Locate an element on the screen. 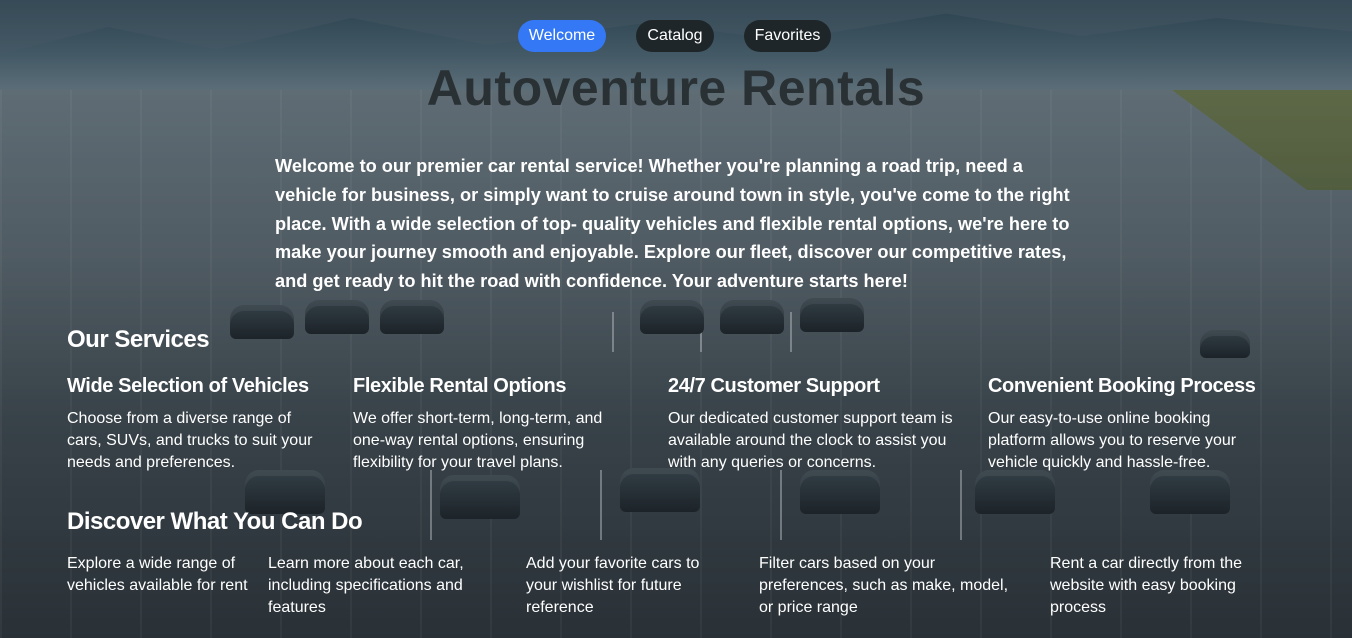 The image size is (1352, 638). top-nav: Welcome Catalog Favorites is located at coordinates (676, 36).